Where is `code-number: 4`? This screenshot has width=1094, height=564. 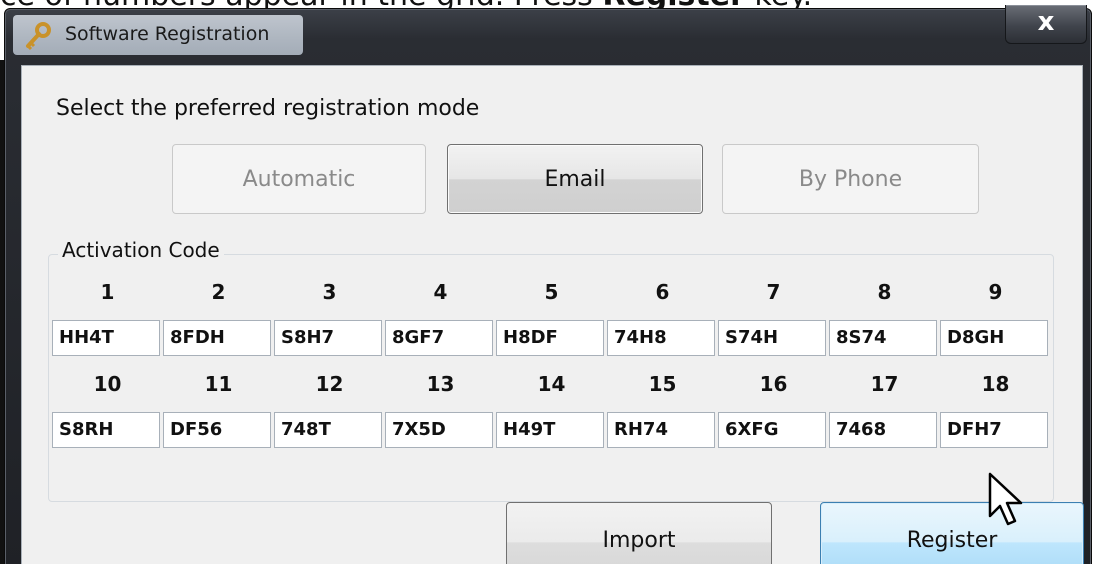 code-number: 4 is located at coordinates (440, 292).